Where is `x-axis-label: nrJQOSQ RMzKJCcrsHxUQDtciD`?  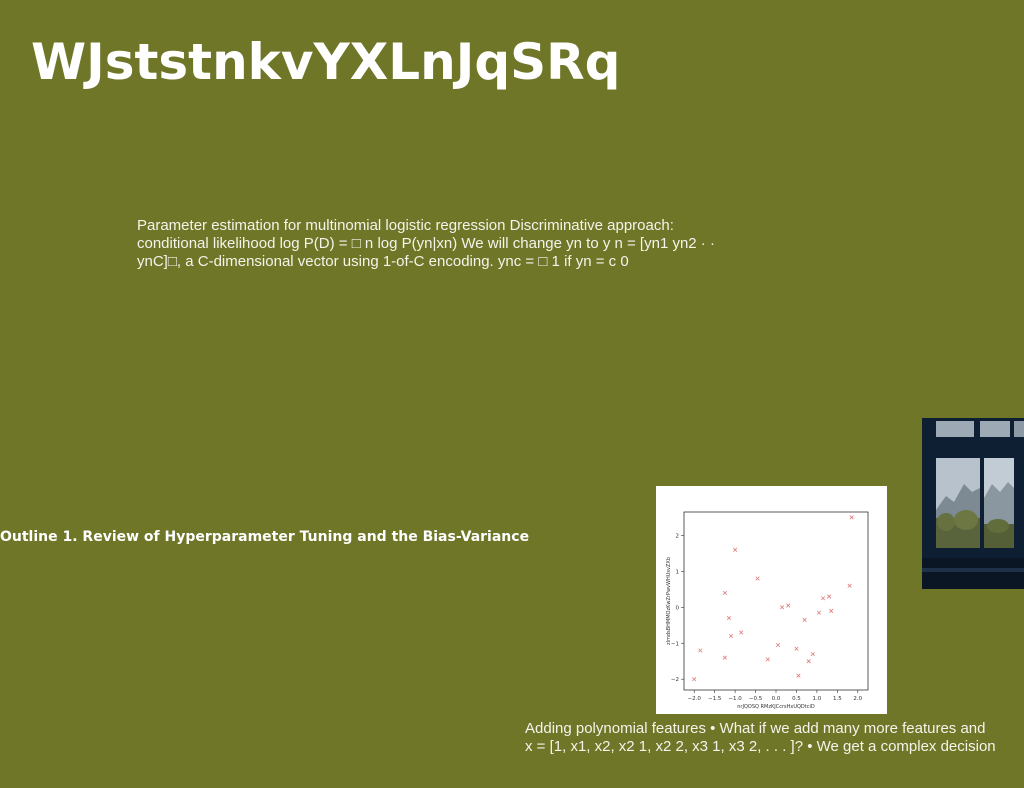
x-axis-label: nrJQOSQ RMzKJCcrsHxUQDtciD is located at coordinates (776, 707).